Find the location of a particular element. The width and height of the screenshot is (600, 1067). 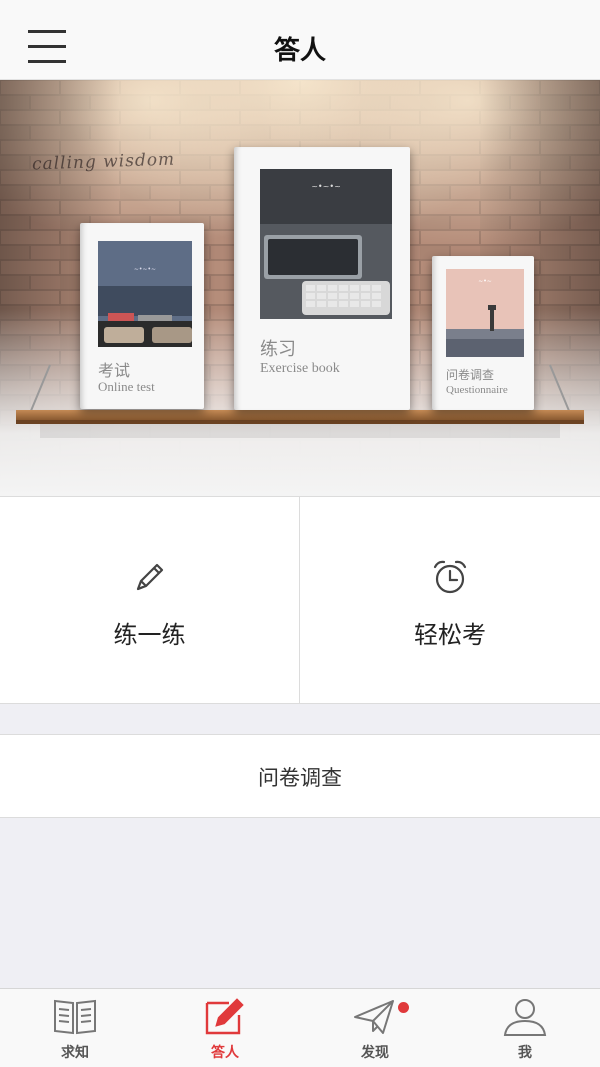

paper-plane-icon is located at coordinates (374, 1017).